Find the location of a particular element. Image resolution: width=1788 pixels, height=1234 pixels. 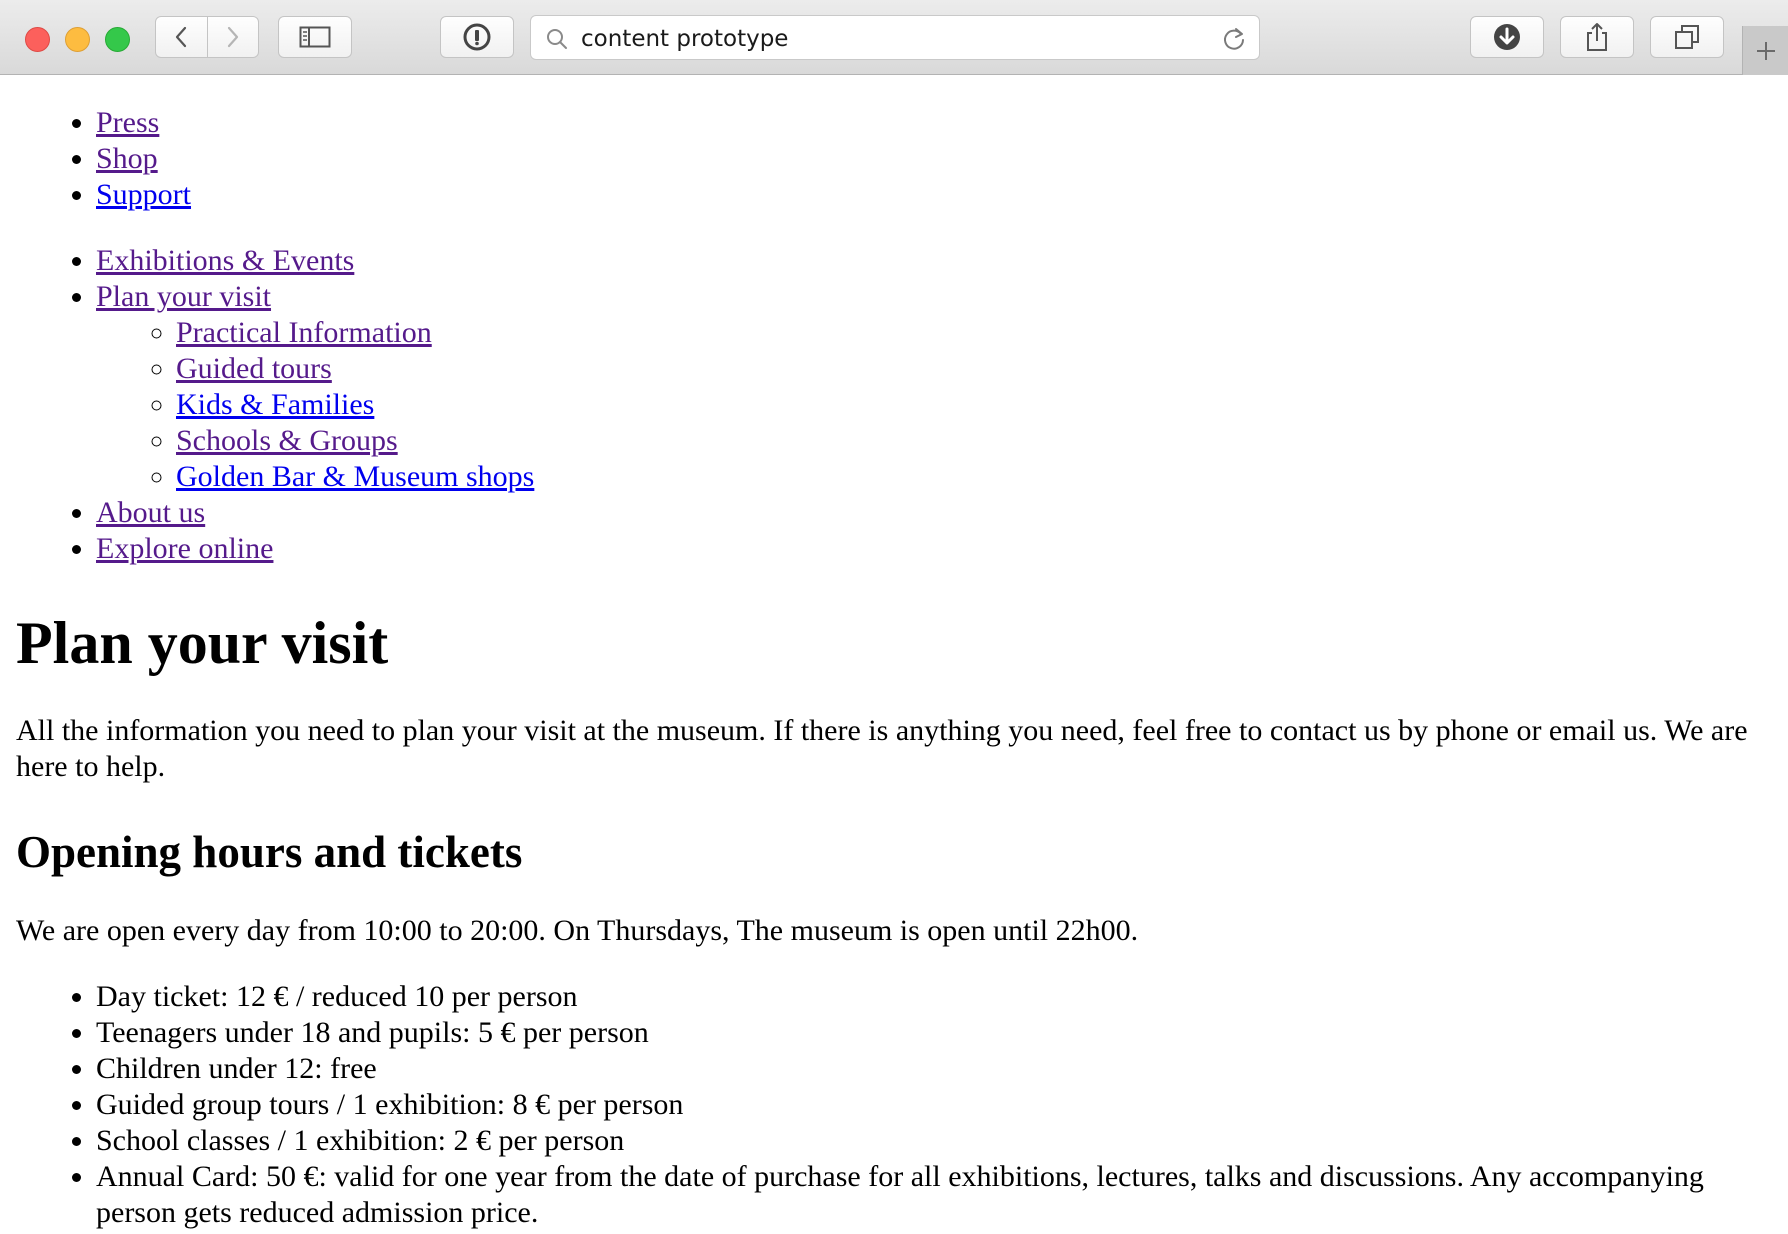

nav-link-shop: Shop is located at coordinates (127, 158).